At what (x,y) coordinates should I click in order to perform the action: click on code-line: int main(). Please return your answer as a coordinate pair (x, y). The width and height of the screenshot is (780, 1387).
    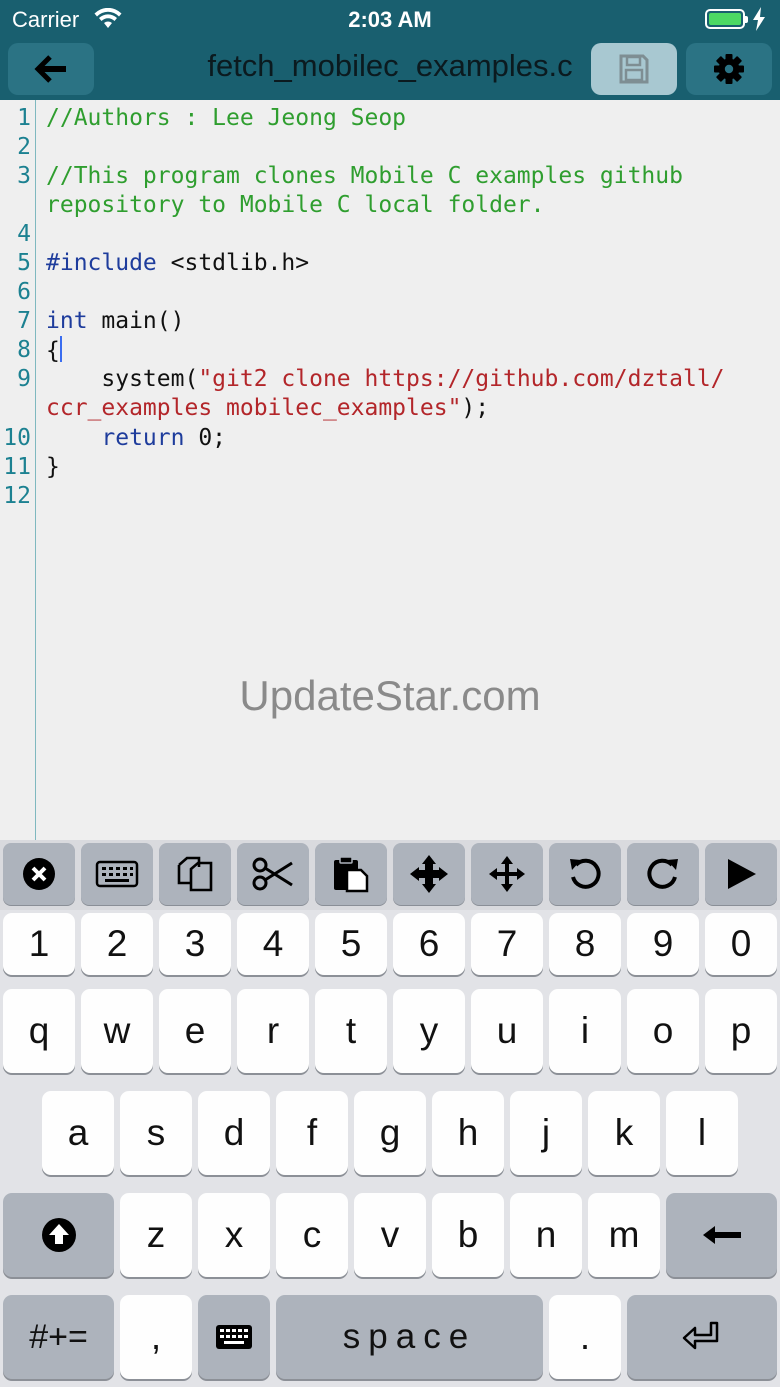
    Looking at the image, I should click on (115, 321).